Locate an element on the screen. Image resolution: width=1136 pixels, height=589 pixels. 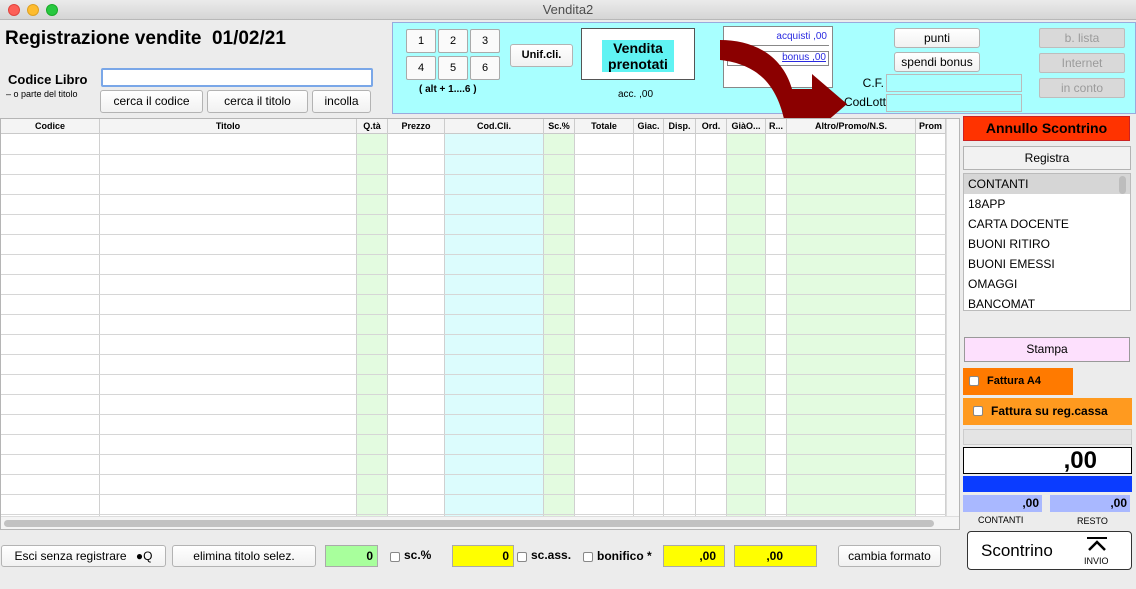
vertical-scrollbar is located at coordinates (952, 317).